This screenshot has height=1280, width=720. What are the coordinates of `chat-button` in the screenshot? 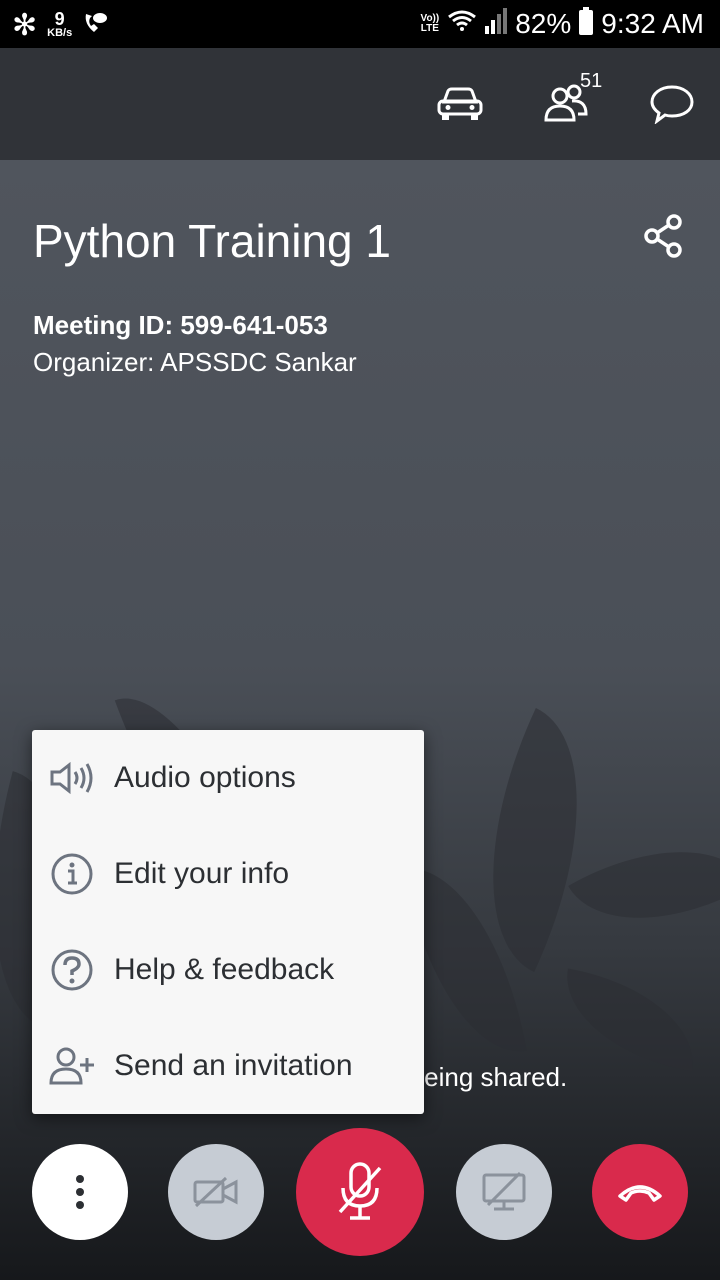 It's located at (672, 104).